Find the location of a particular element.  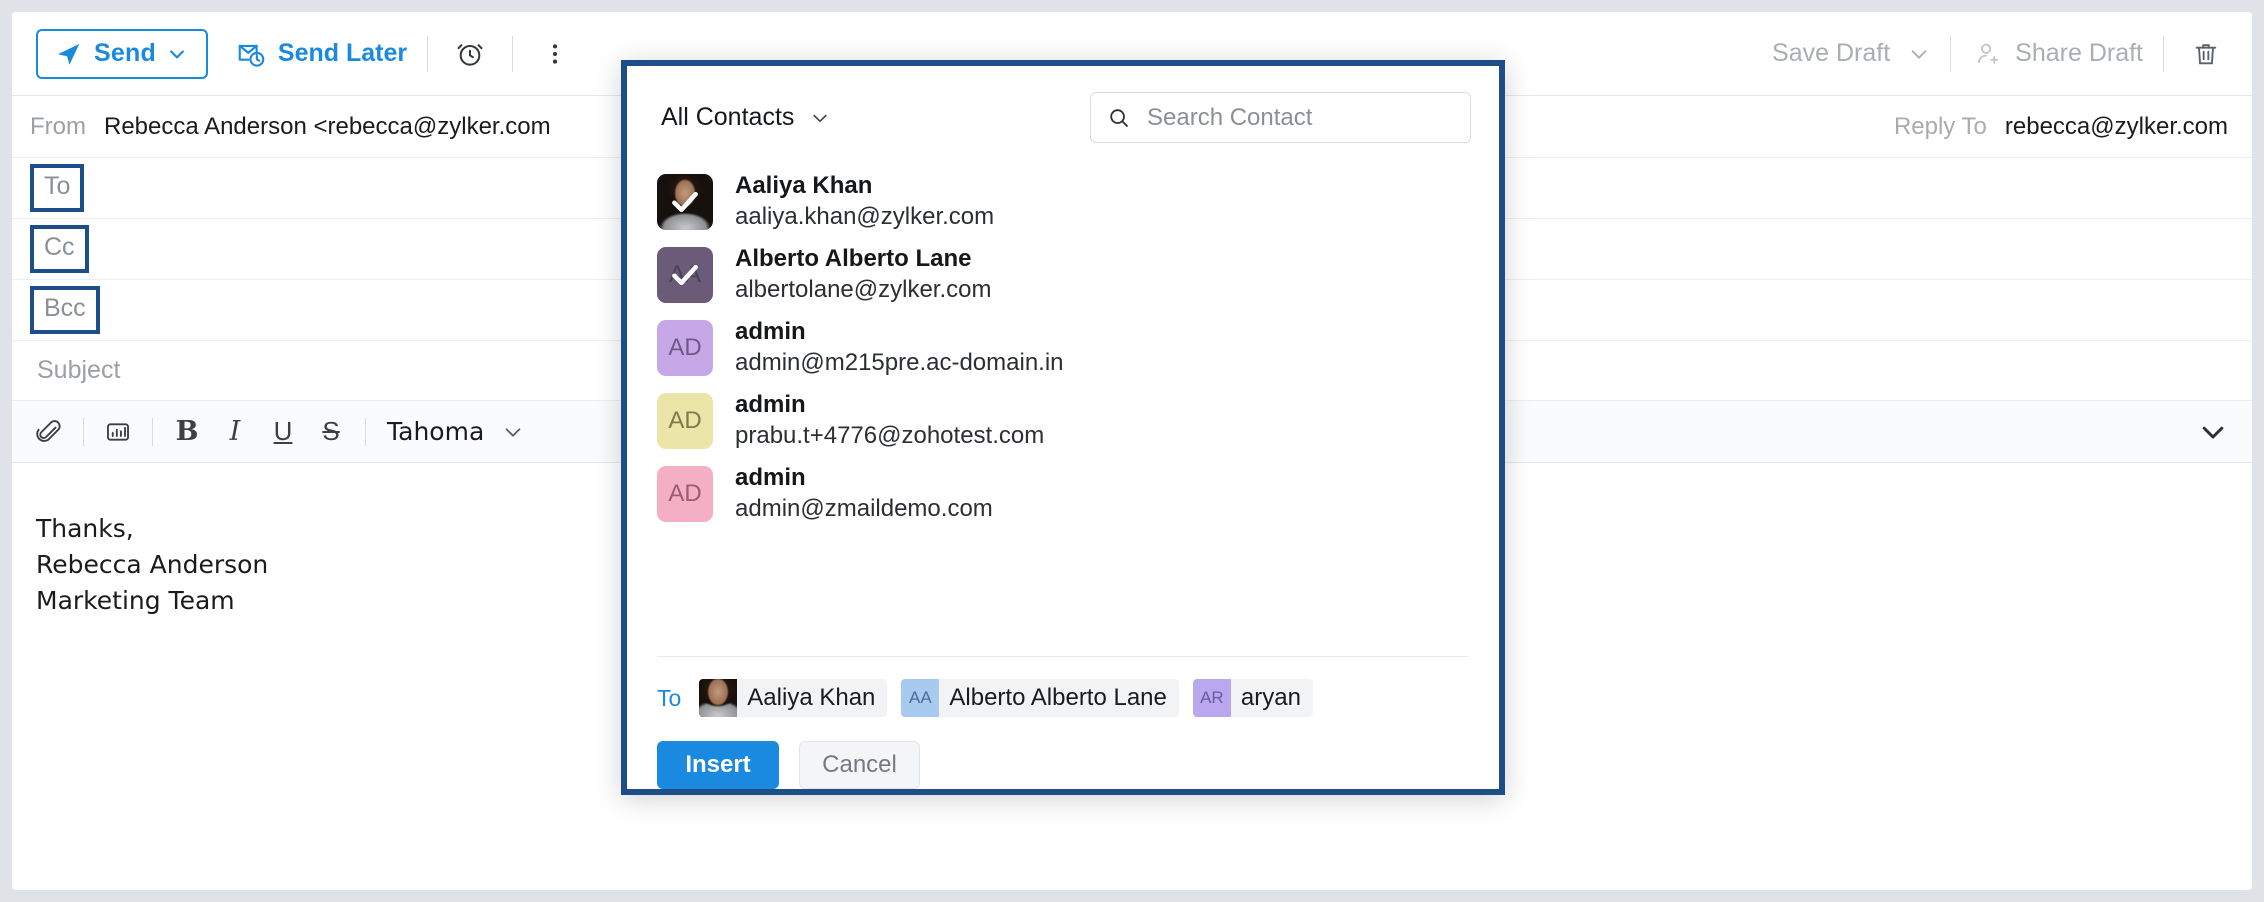

avatar: AA is located at coordinates (685, 274).